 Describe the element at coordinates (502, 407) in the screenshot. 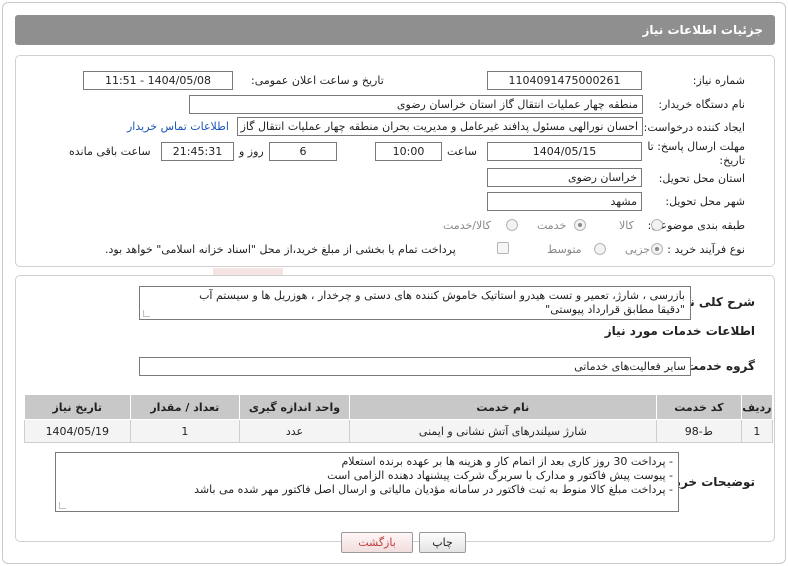

I see `col-name: نام خدمت` at that location.